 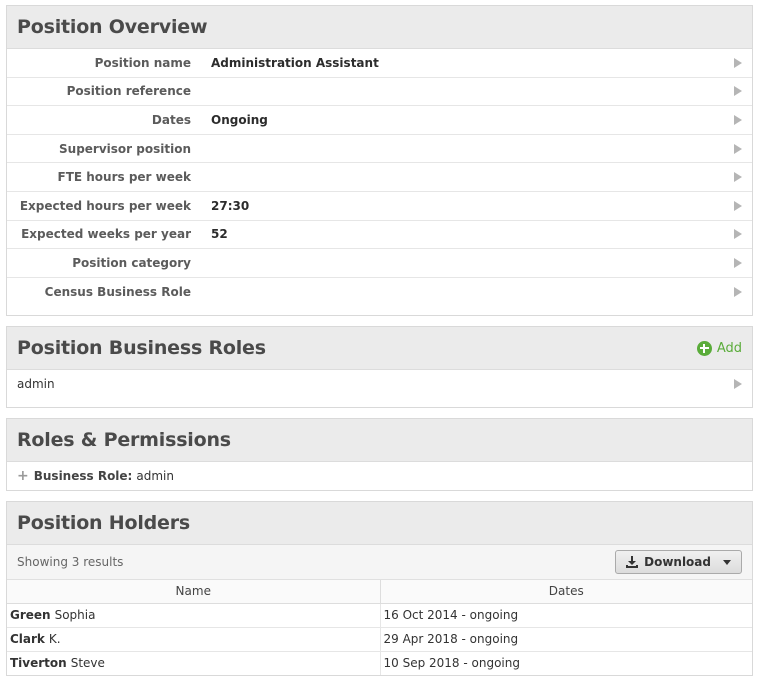 I want to click on table-row: Clark K. 29 Apr 2018 - ongoing, so click(x=379, y=639).